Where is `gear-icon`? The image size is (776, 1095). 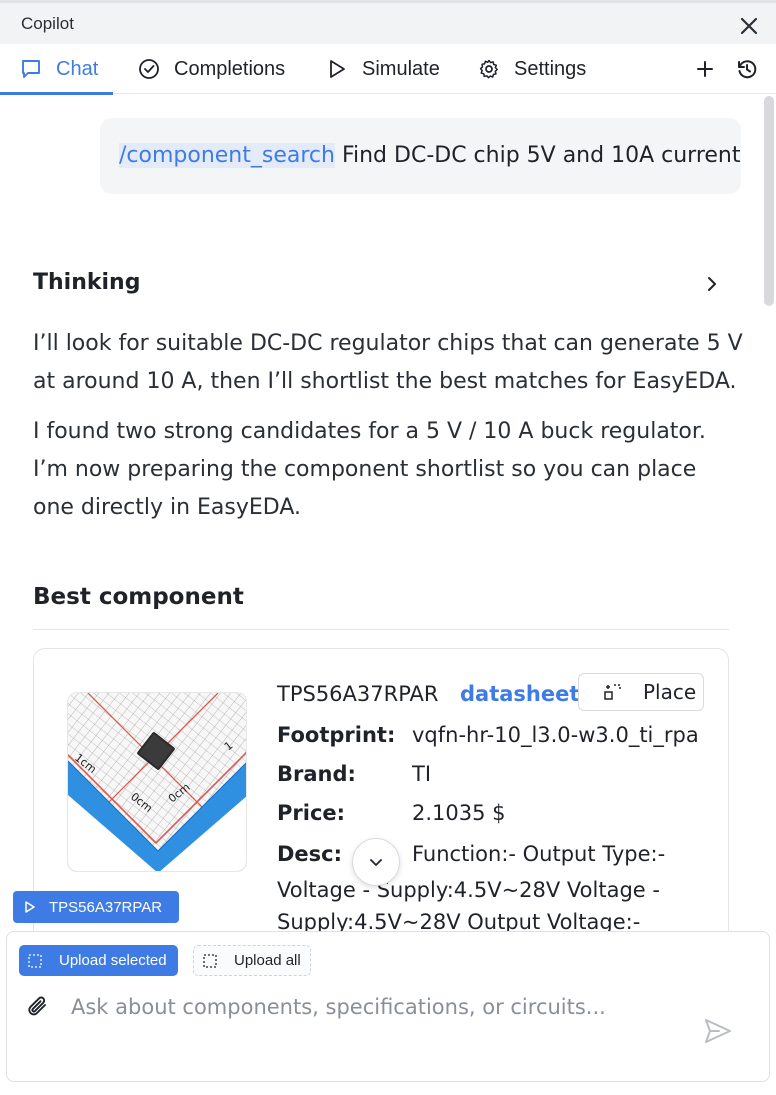
gear-icon is located at coordinates (488, 69).